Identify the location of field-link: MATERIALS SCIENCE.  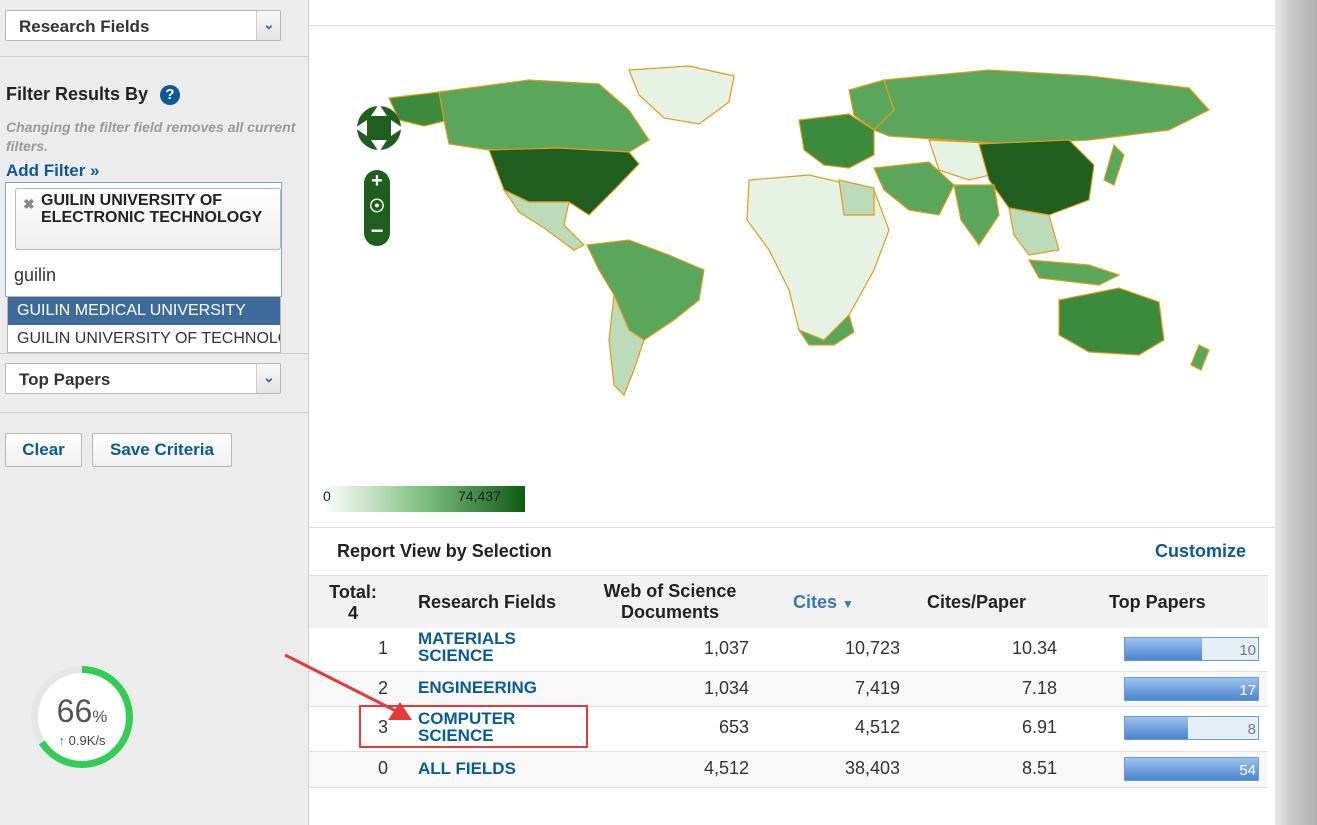
(493, 647).